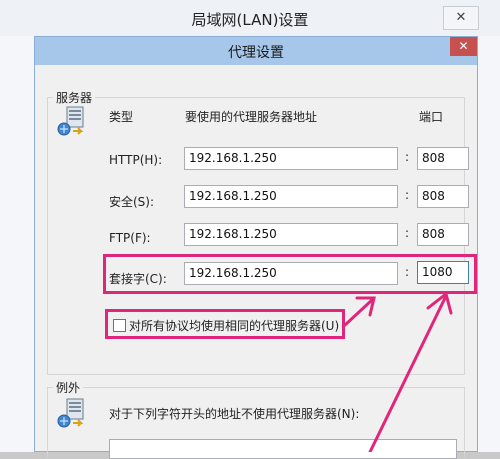  I want to click on arrow-to-port-shaft, so click(408, 373).